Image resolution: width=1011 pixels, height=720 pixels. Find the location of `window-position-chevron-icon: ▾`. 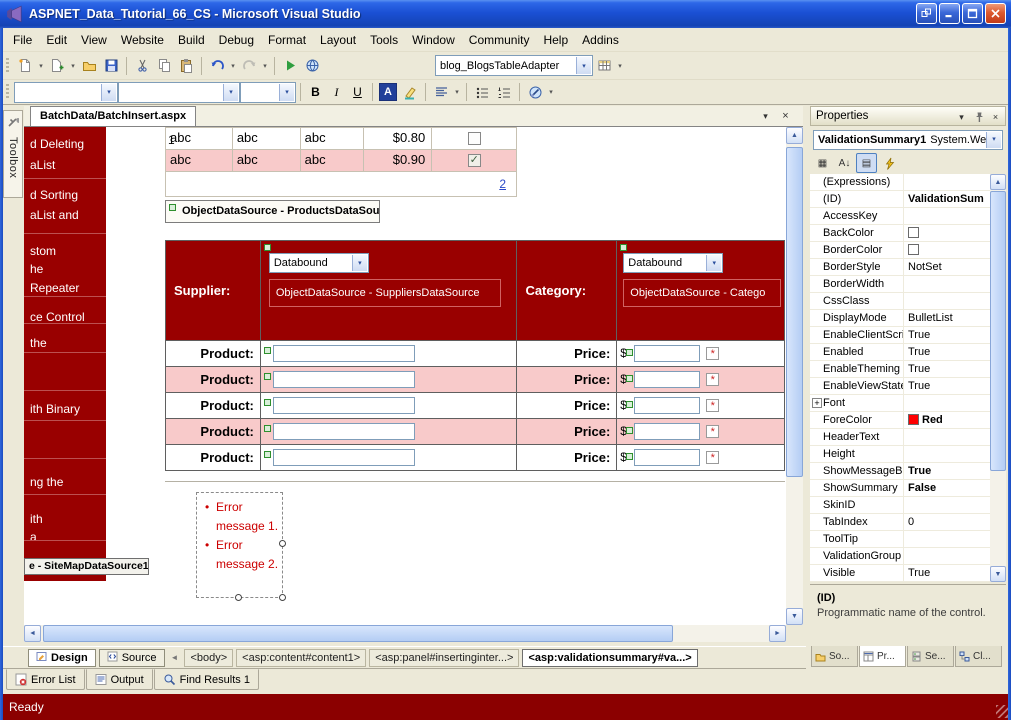

window-position-chevron-icon: ▾ is located at coordinates (961, 116).